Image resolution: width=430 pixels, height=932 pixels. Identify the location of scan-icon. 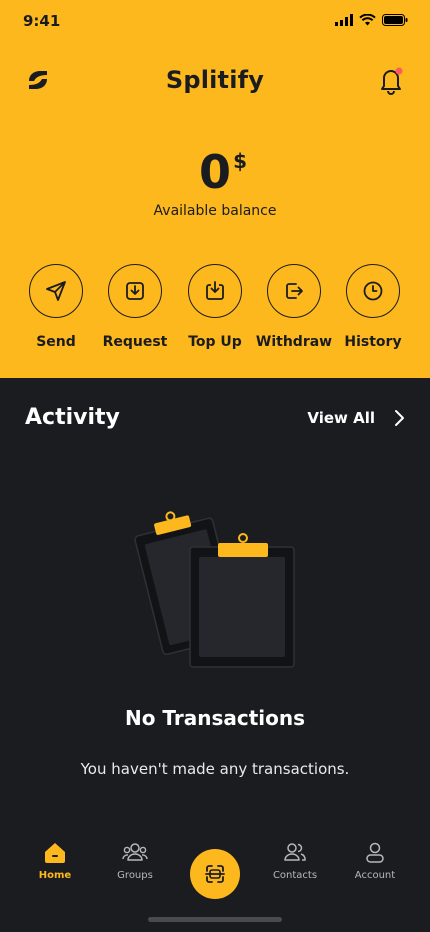
(215, 874).